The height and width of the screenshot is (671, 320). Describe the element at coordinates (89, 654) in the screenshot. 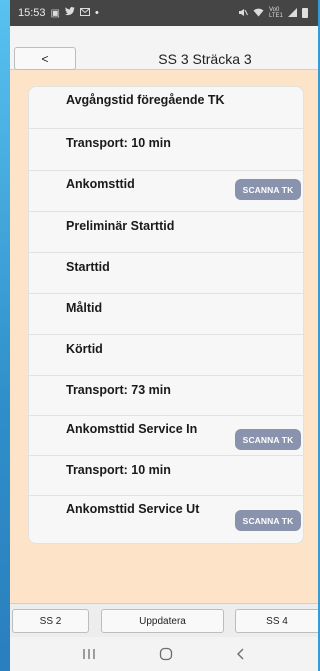

I see `recent-apps-icon` at that location.